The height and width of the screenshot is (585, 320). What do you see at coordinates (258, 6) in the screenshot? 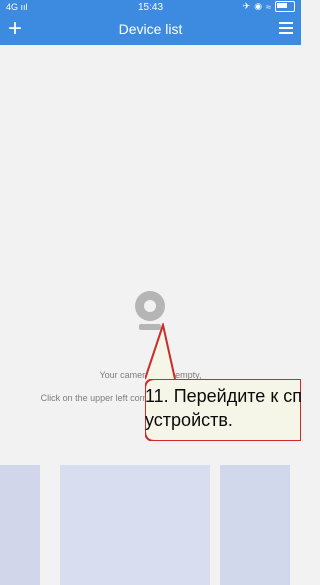
I see `alarm-icon: ◉` at bounding box center [258, 6].